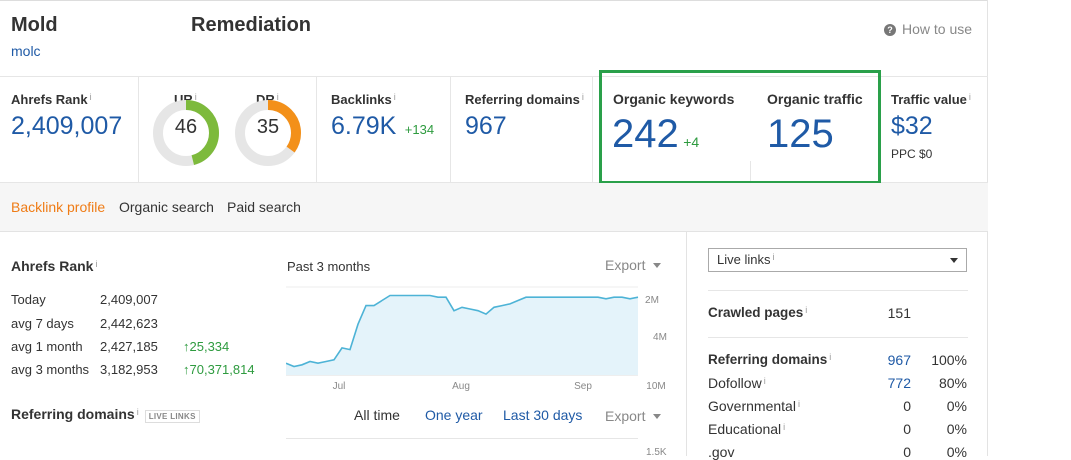 The height and width of the screenshot is (460, 1071). What do you see at coordinates (364, 126) in the screenshot?
I see `backlinks-value: 6.79K` at bounding box center [364, 126].